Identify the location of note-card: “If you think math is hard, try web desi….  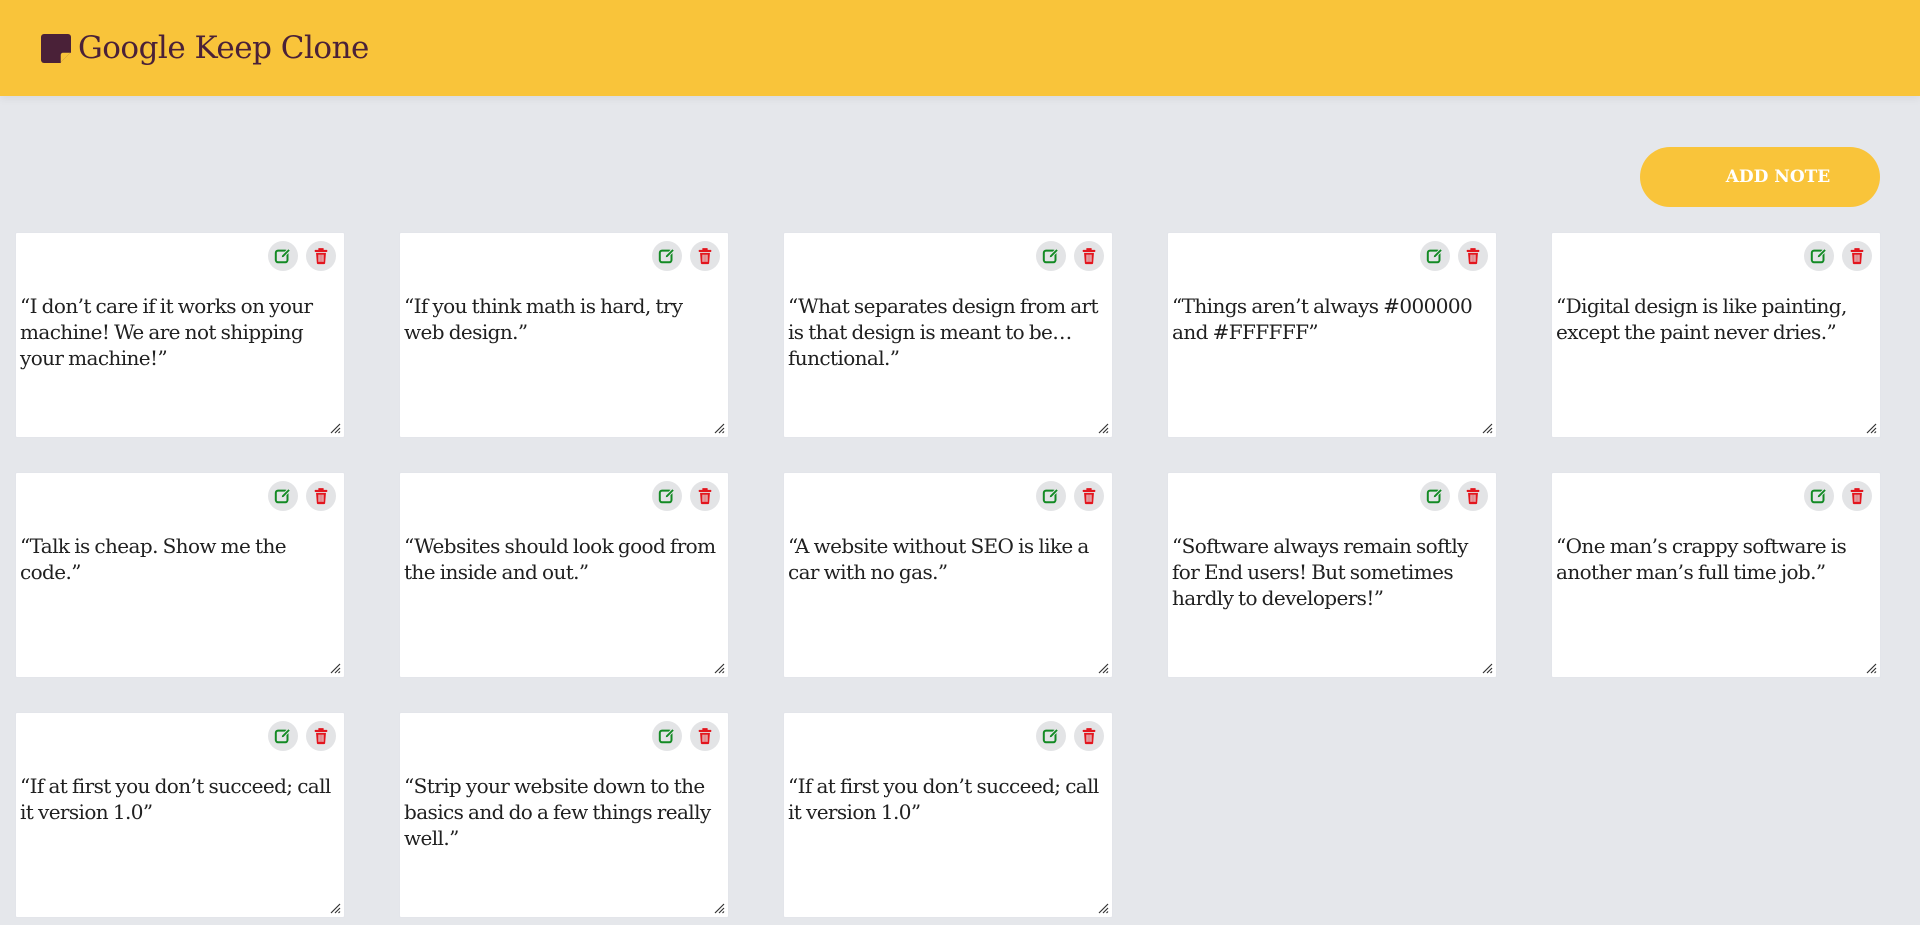
(564, 335).